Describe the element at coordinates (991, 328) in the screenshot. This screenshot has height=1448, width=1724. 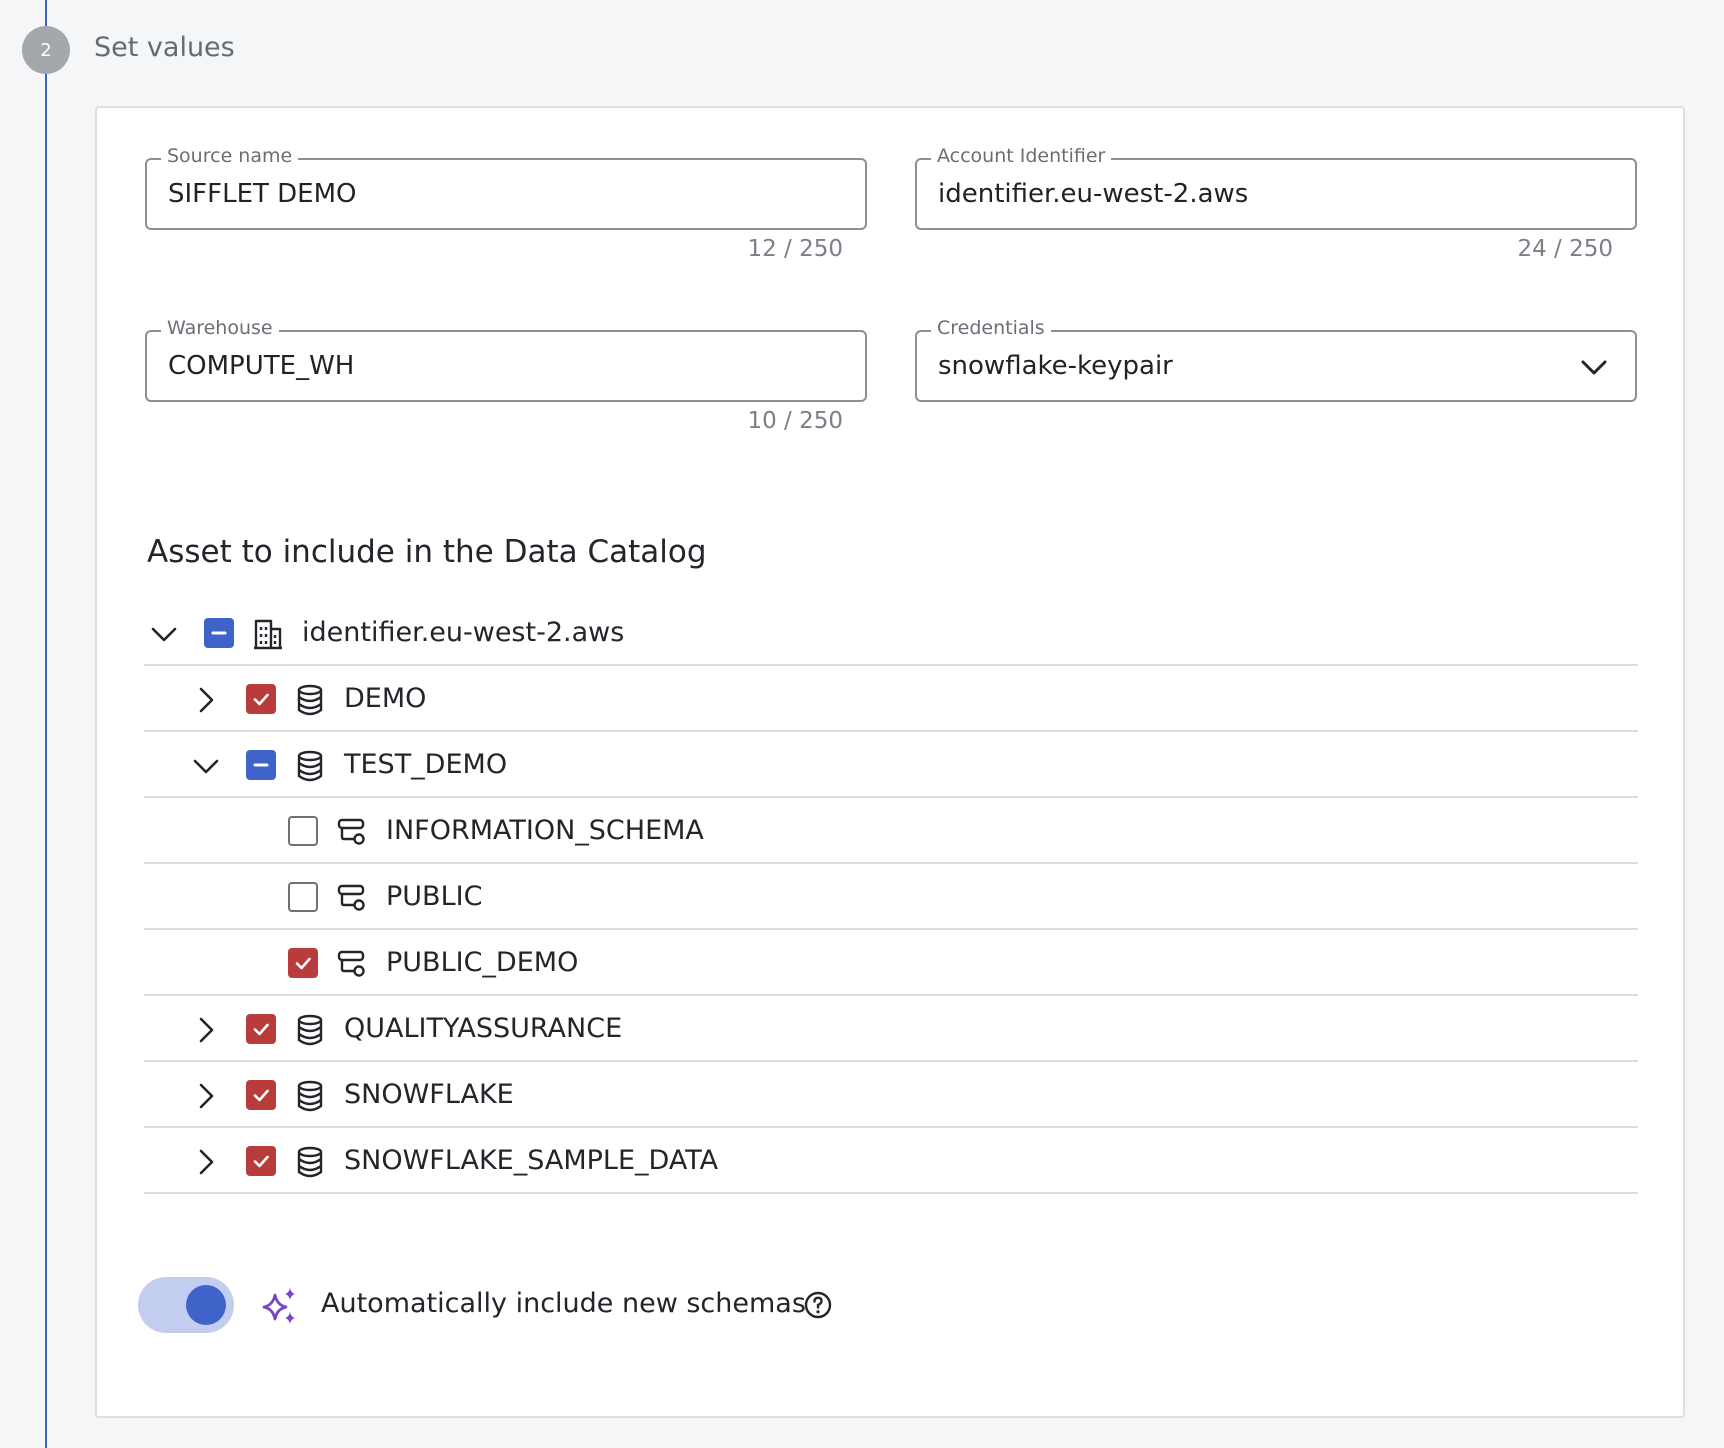
I see `credentials-label: Credentials` at that location.